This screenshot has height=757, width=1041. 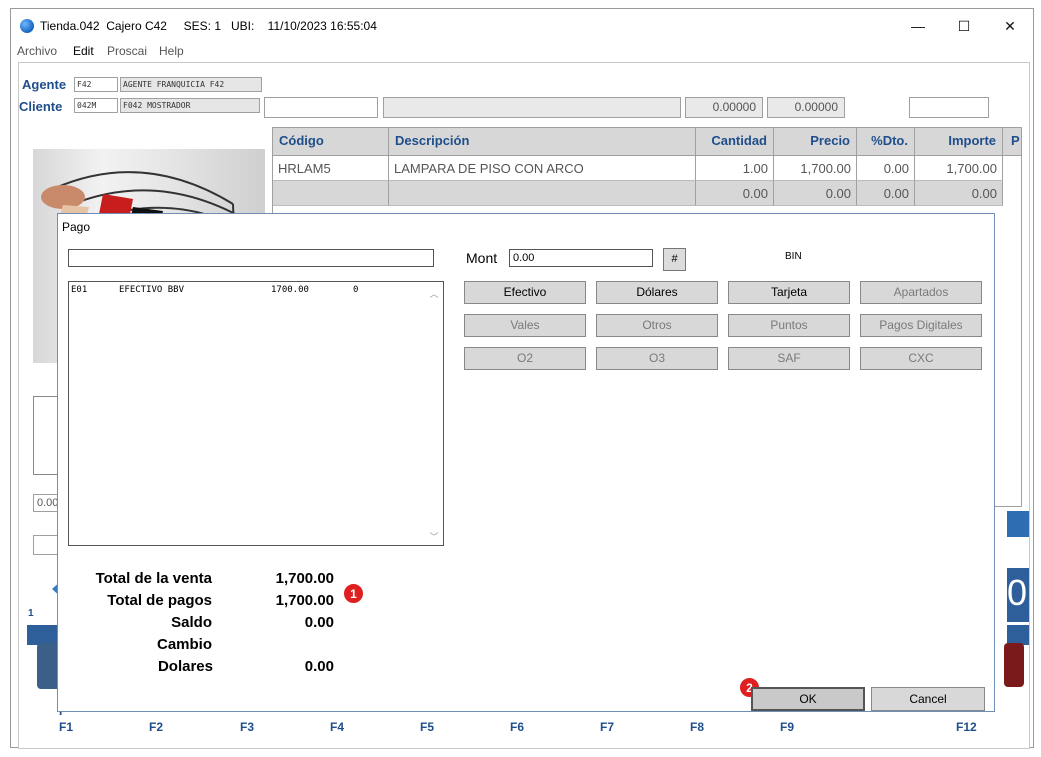 I want to click on menu-help: Help, so click(x=171, y=51).